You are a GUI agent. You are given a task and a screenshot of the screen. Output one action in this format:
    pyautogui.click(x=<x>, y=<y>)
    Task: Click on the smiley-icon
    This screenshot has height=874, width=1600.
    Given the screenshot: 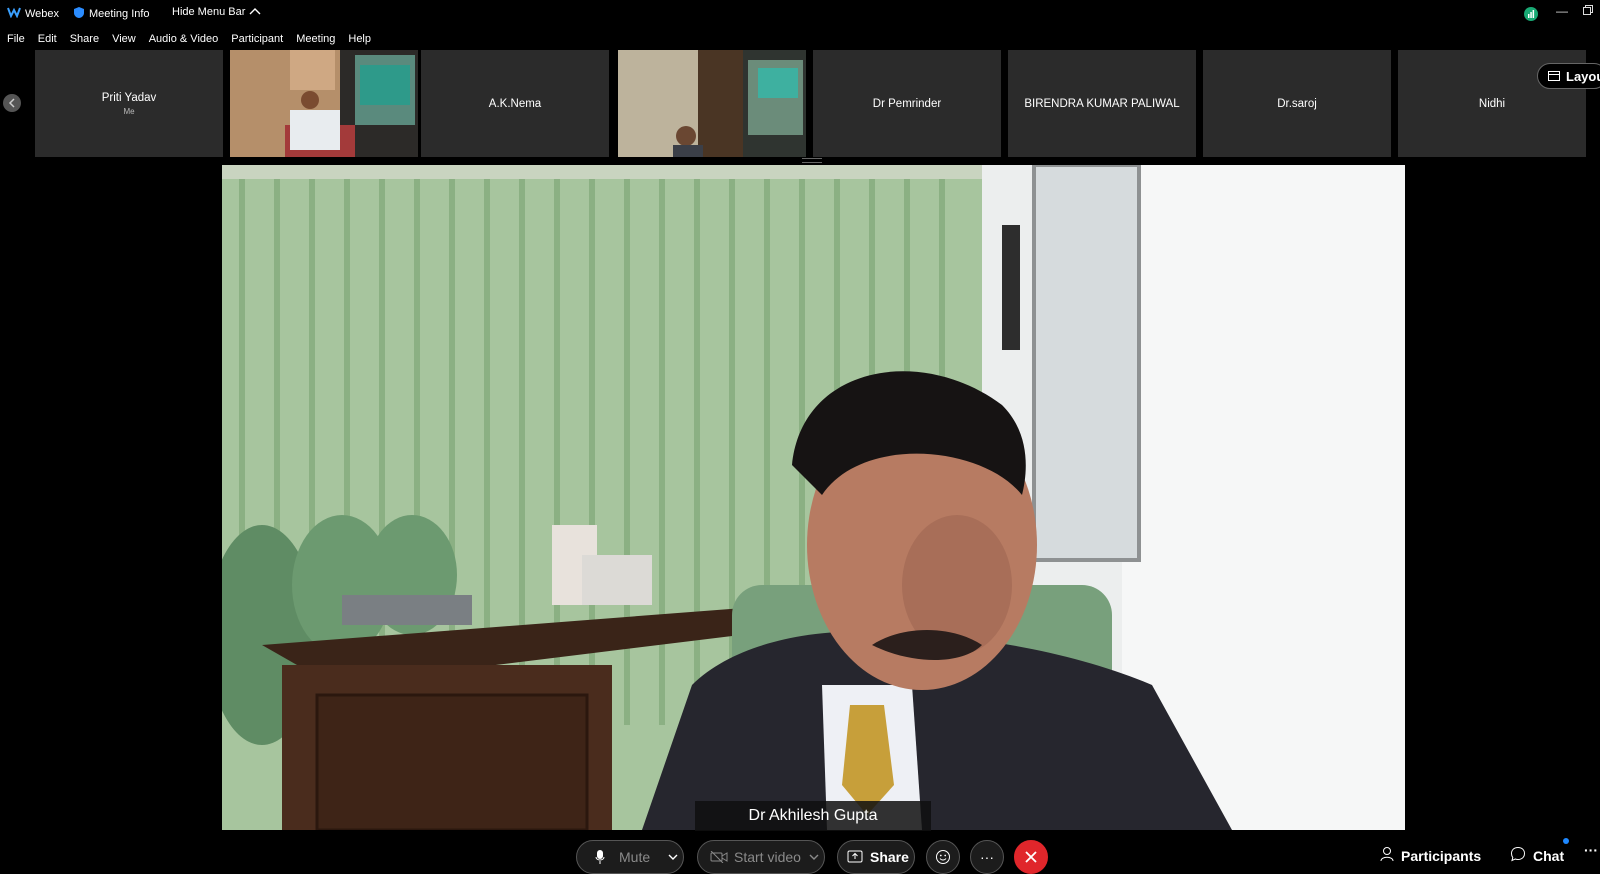 What is the action you would take?
    pyautogui.click(x=943, y=857)
    